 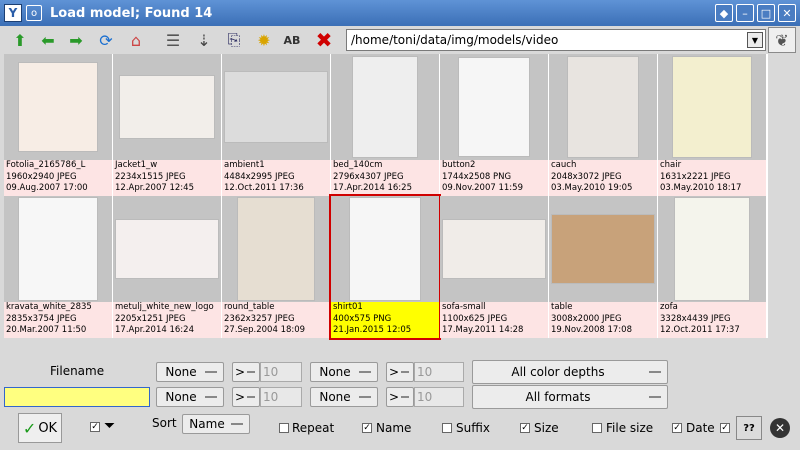 I want to click on height-value-input: 10, so click(x=439, y=372).